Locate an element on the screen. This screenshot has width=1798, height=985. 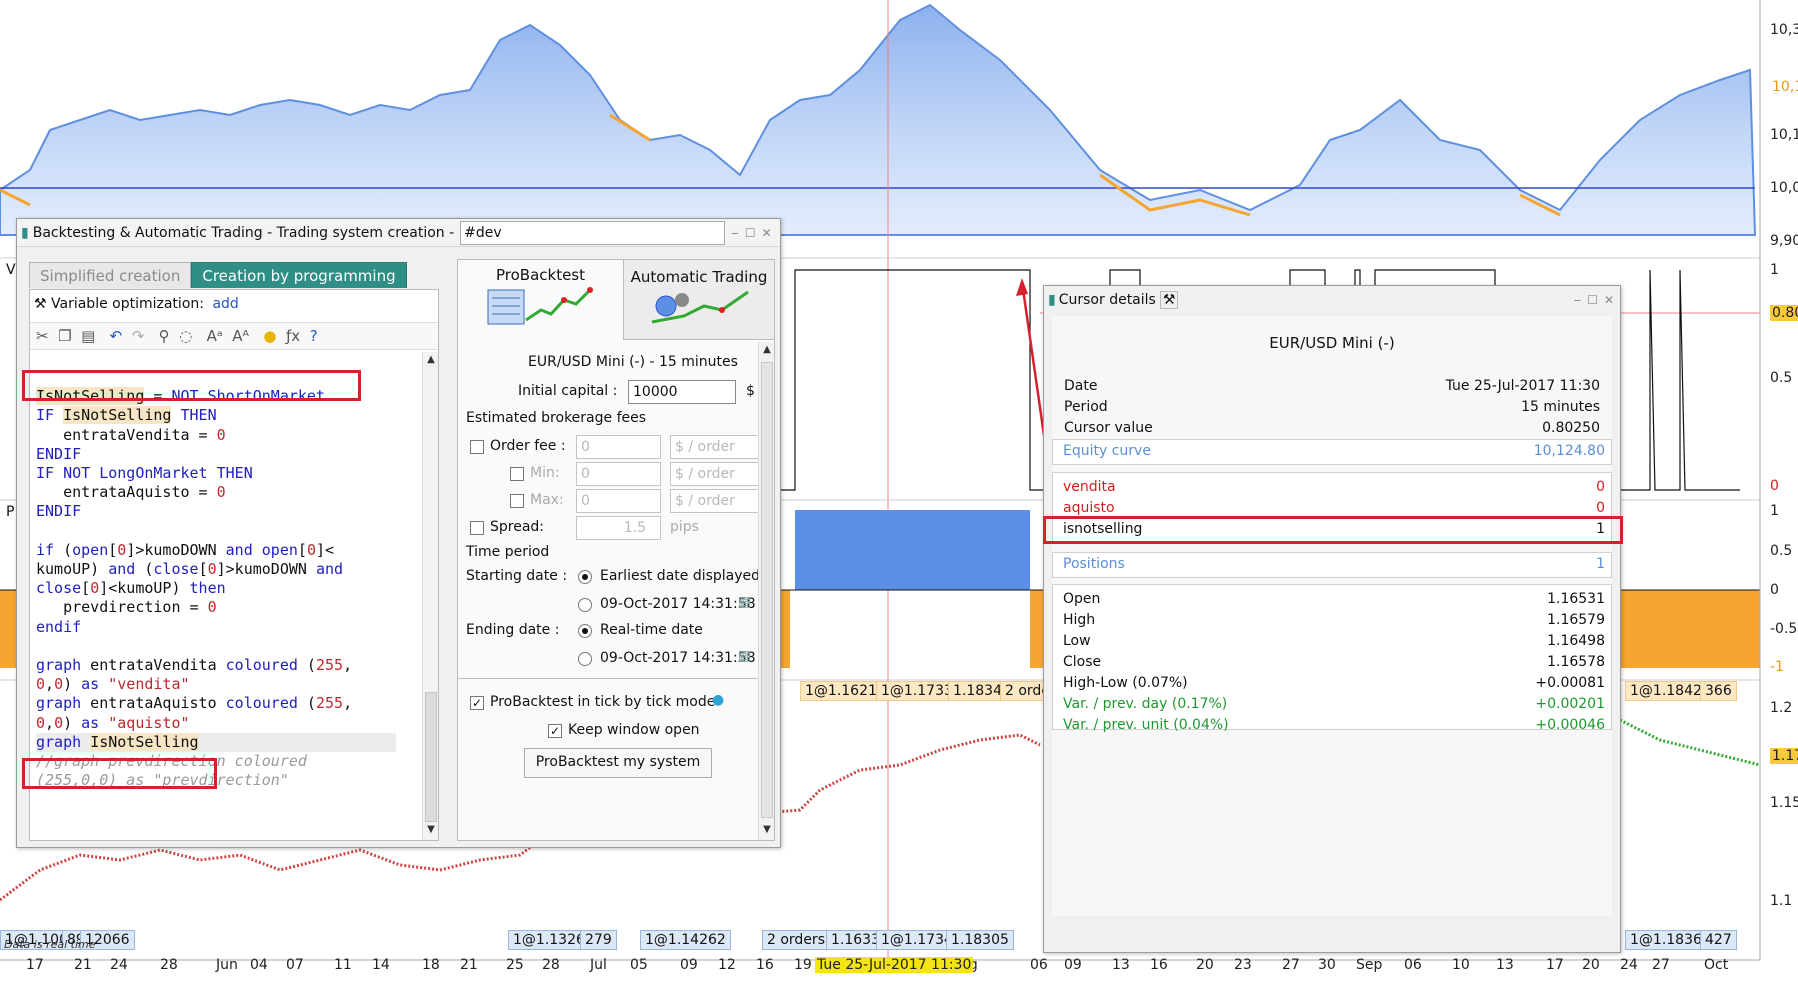
cursor-details-titlebar: ▮ Cursor details ⚒ ‒ ☐ ✕ is located at coordinates (1332, 300).